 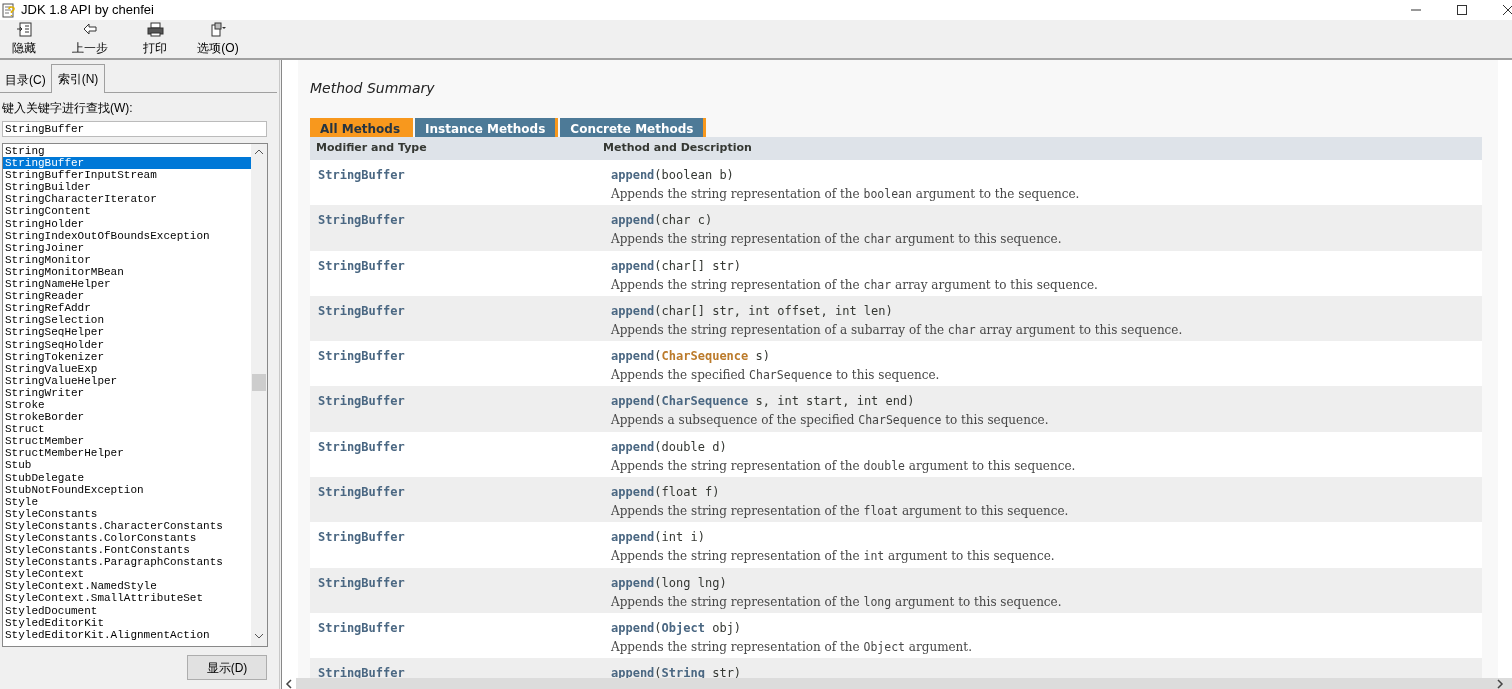 I want to click on index-item: StyleConstants.FontConstants, so click(x=127, y=550).